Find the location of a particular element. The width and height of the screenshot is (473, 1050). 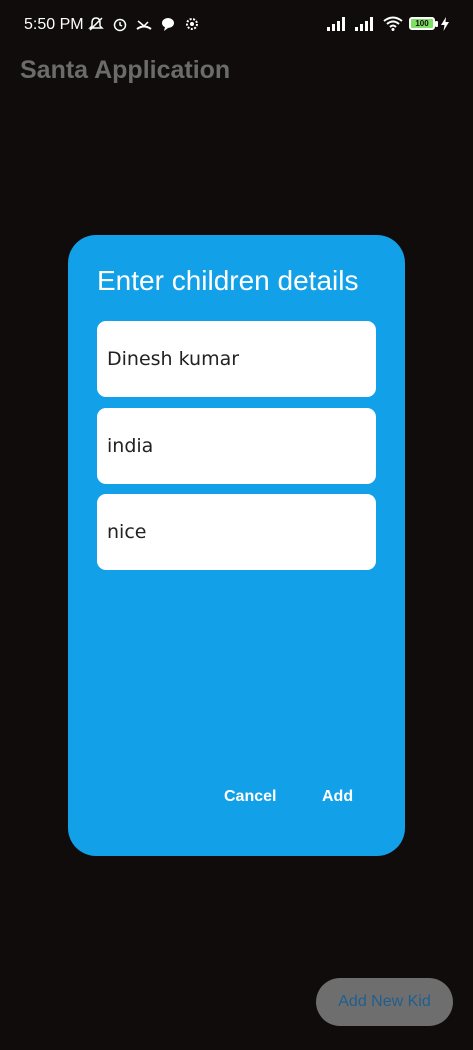

charging-icon is located at coordinates (445, 23).